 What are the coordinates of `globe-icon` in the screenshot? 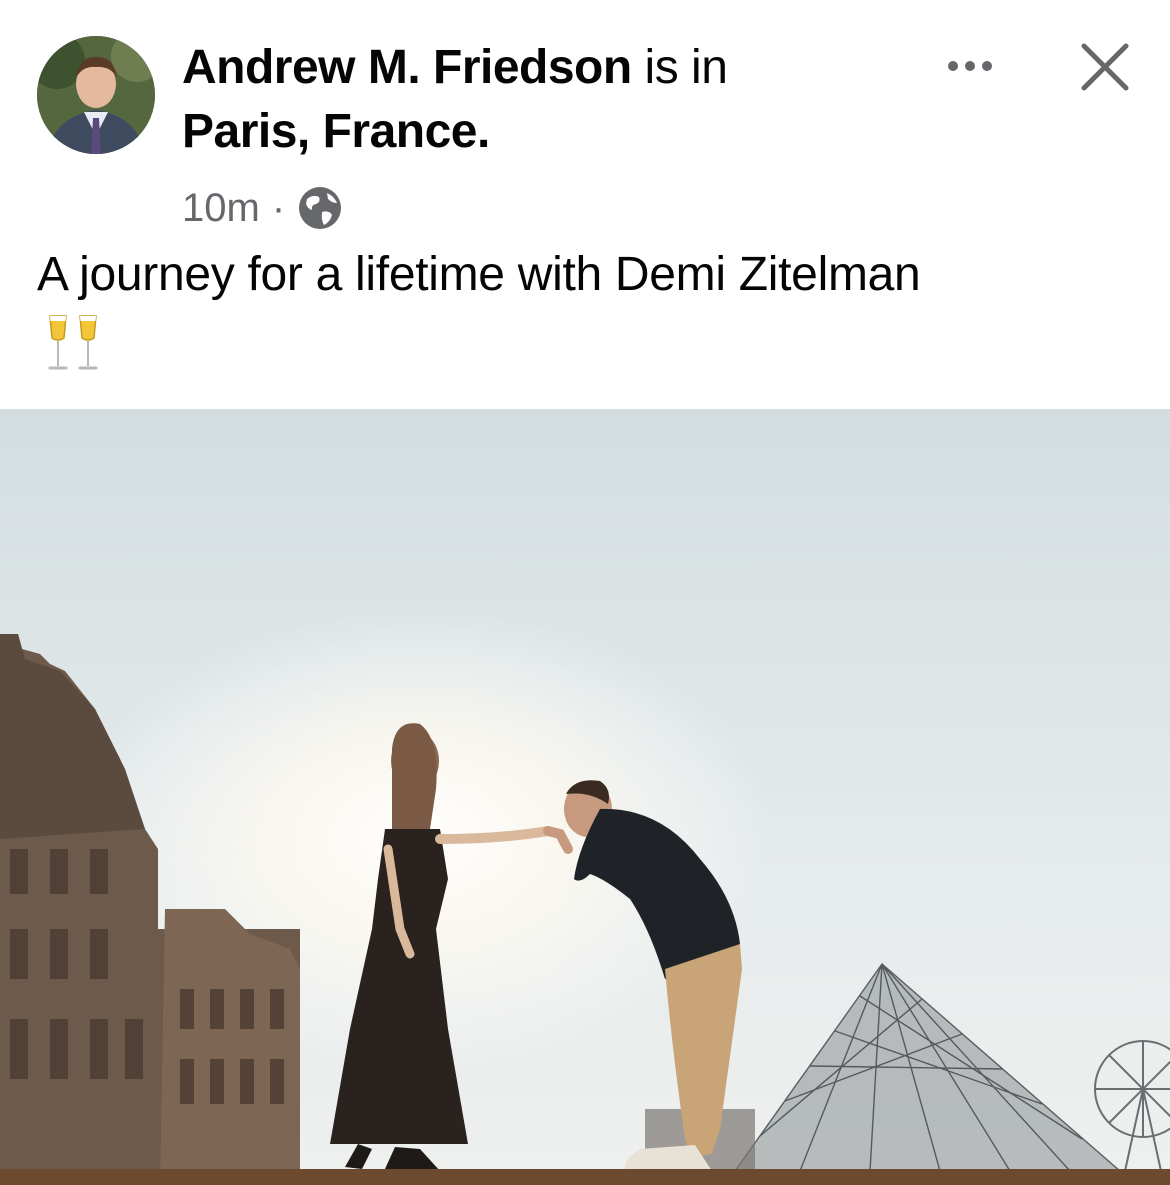 It's located at (320, 208).